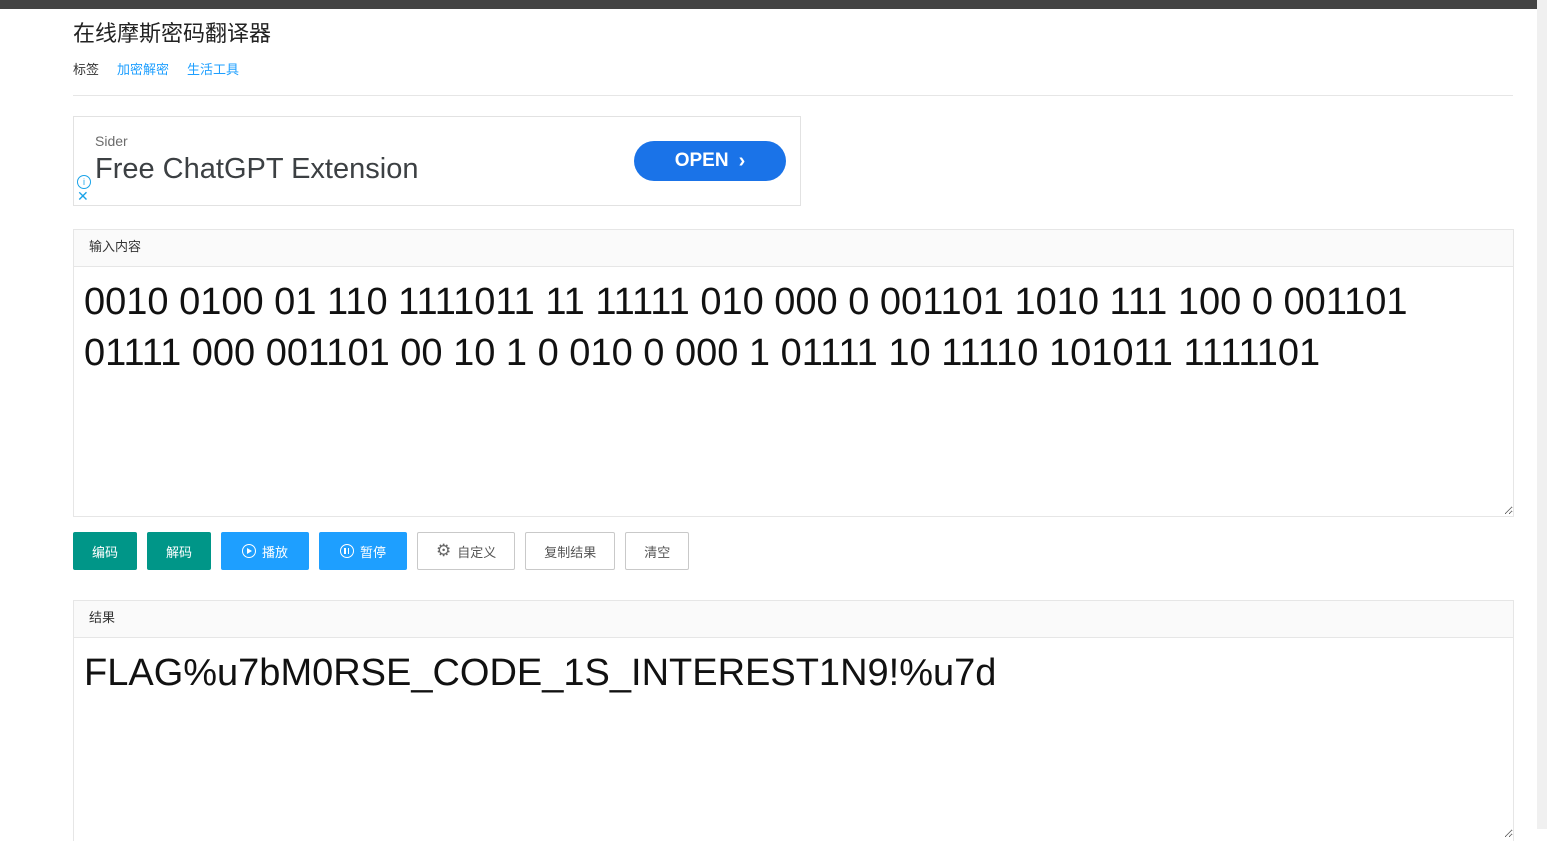 The image size is (1547, 841). I want to click on pause-icon, so click(346, 551).